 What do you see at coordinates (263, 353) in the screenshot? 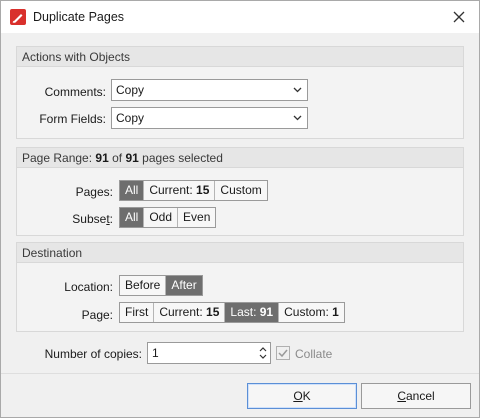
I see `spinner-arrows-icon` at bounding box center [263, 353].